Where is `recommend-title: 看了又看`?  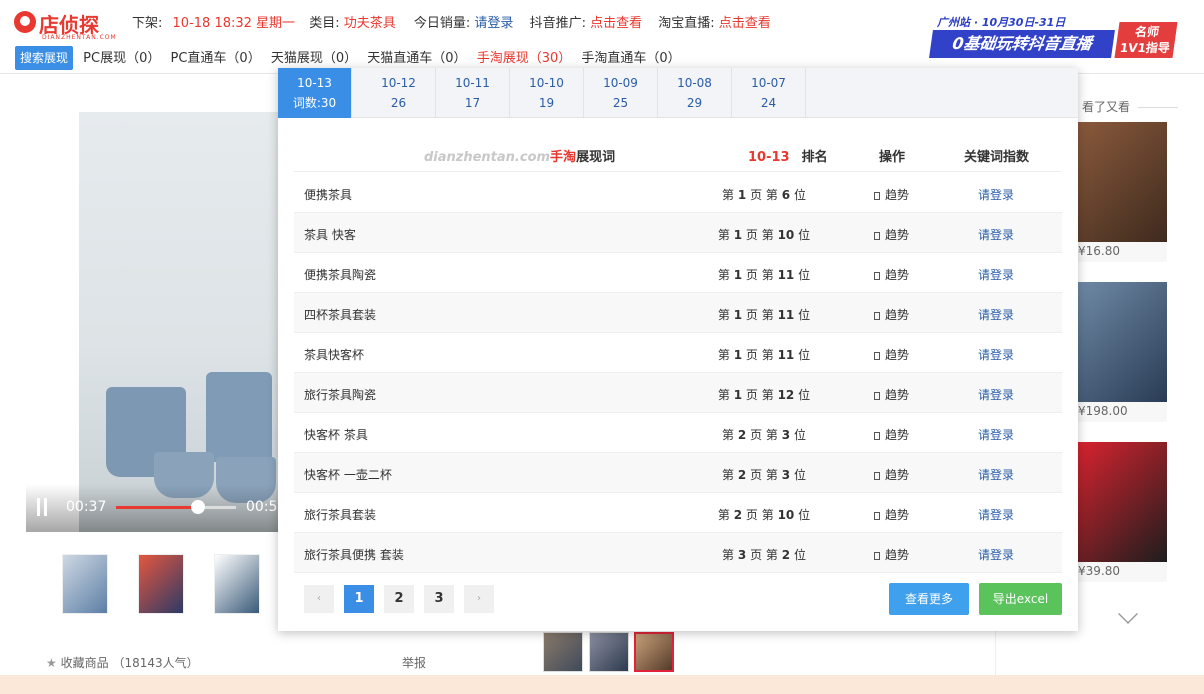
recommend-title: 看了又看 is located at coordinates (1130, 106).